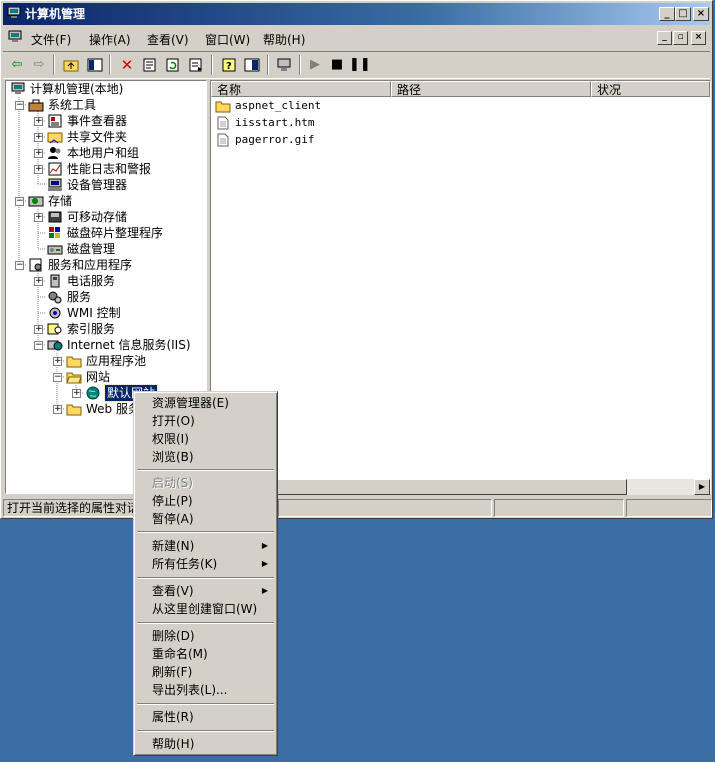  I want to click on menu-item-all-tasks: 所有任务(K) ▶, so click(205, 564).